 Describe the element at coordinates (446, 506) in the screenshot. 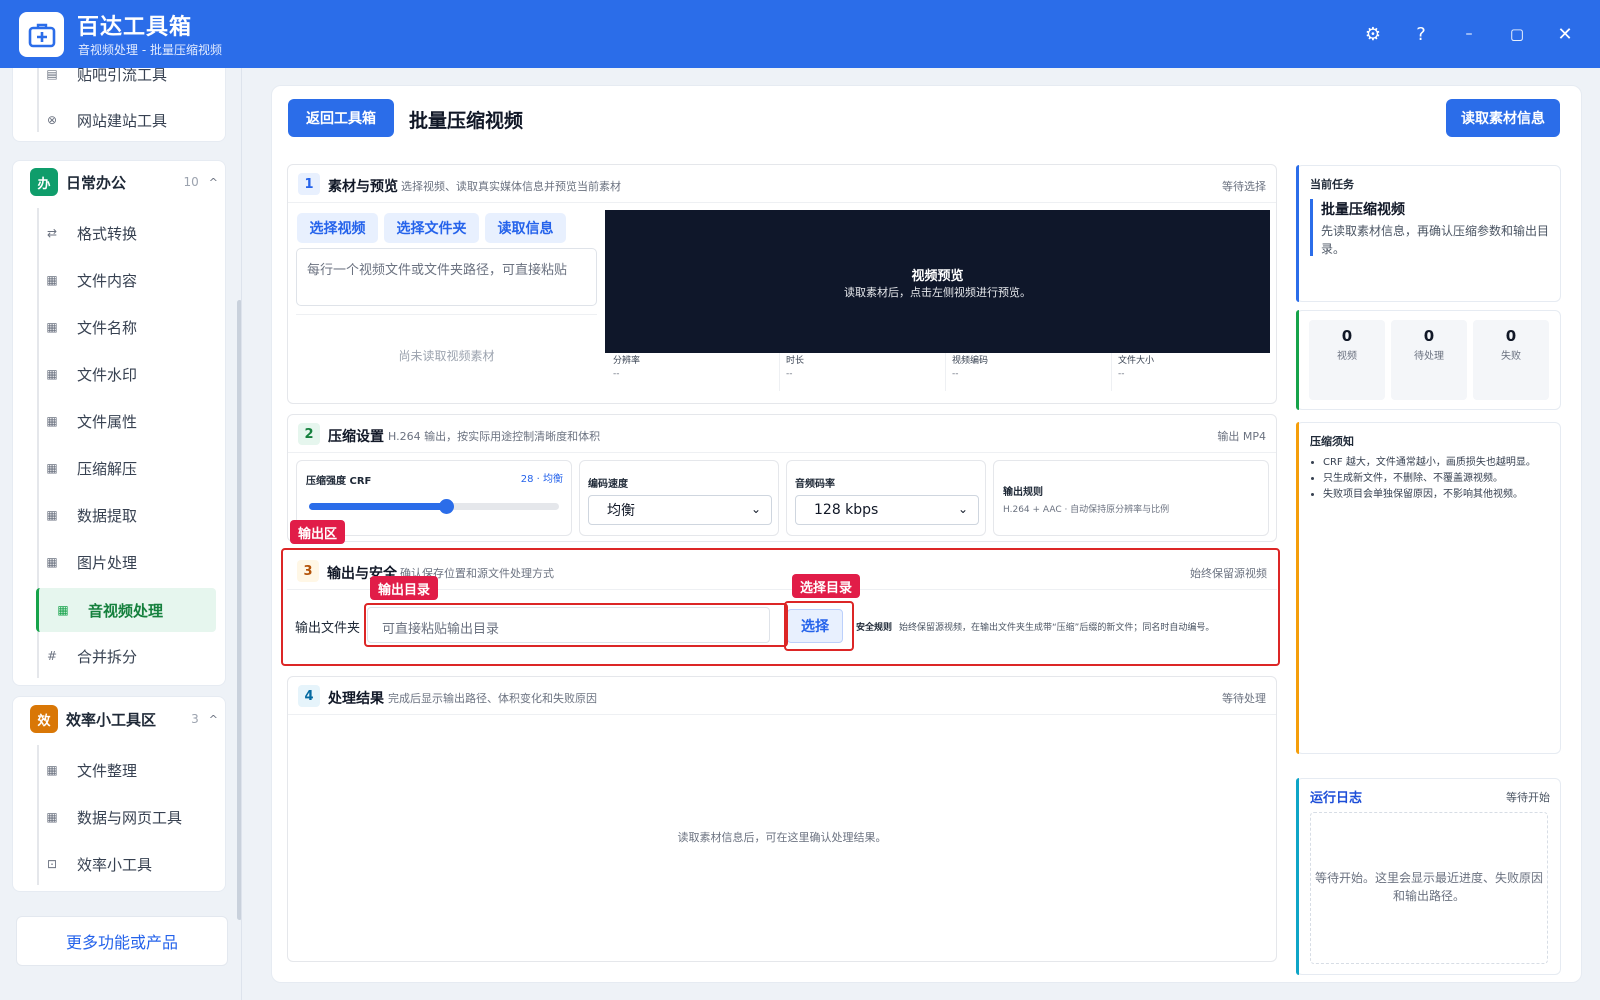

I see `crf-slider-thumb` at that location.